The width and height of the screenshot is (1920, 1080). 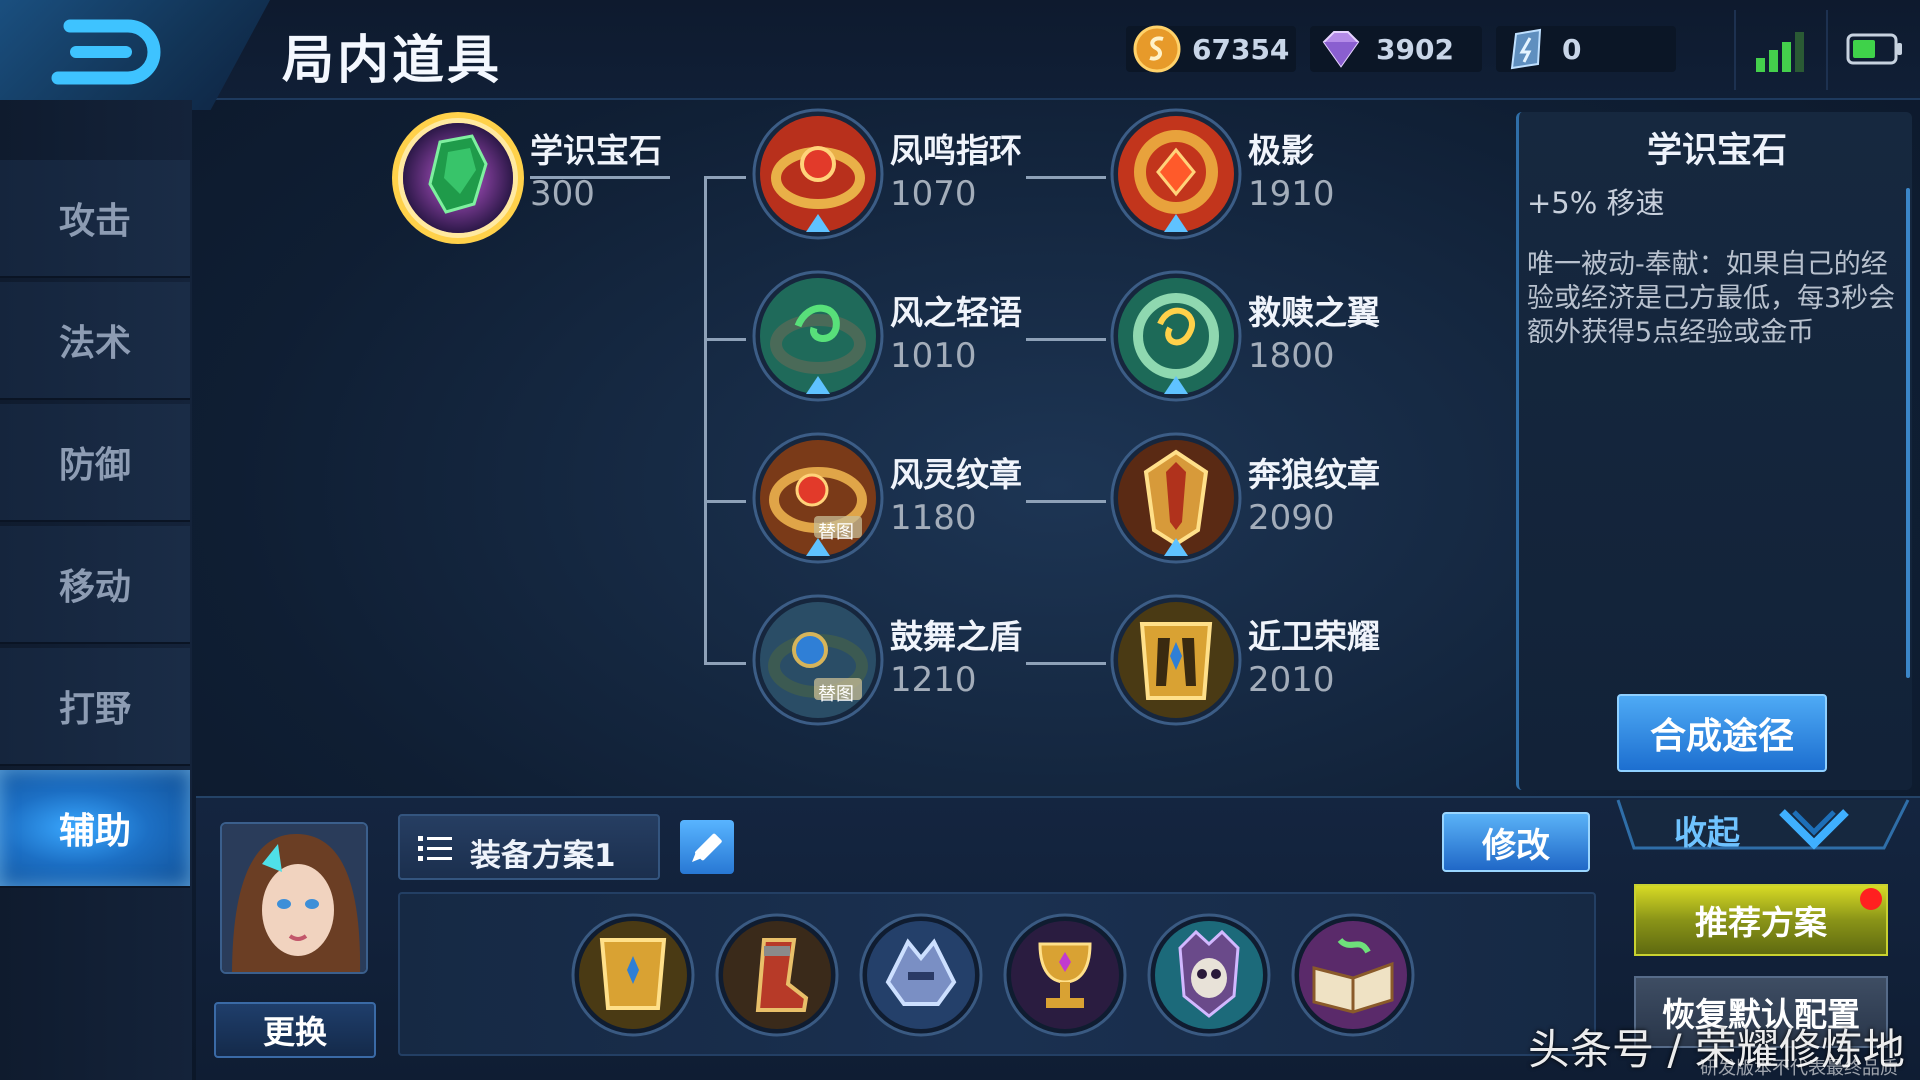 I want to click on sidebar-item-movement: 移动, so click(x=95, y=585).